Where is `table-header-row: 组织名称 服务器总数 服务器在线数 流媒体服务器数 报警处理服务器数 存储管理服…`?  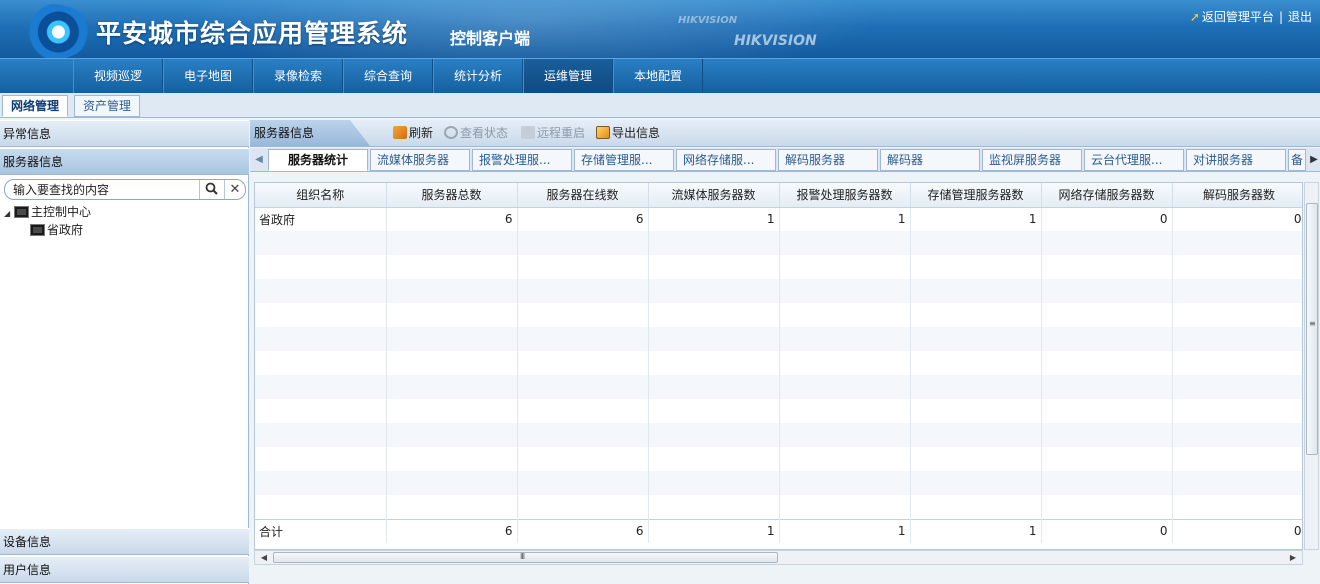 table-header-row: 组织名称 服务器总数 服务器在线数 流媒体服务器数 报警处理服务器数 存储管理服… is located at coordinates (778, 195).